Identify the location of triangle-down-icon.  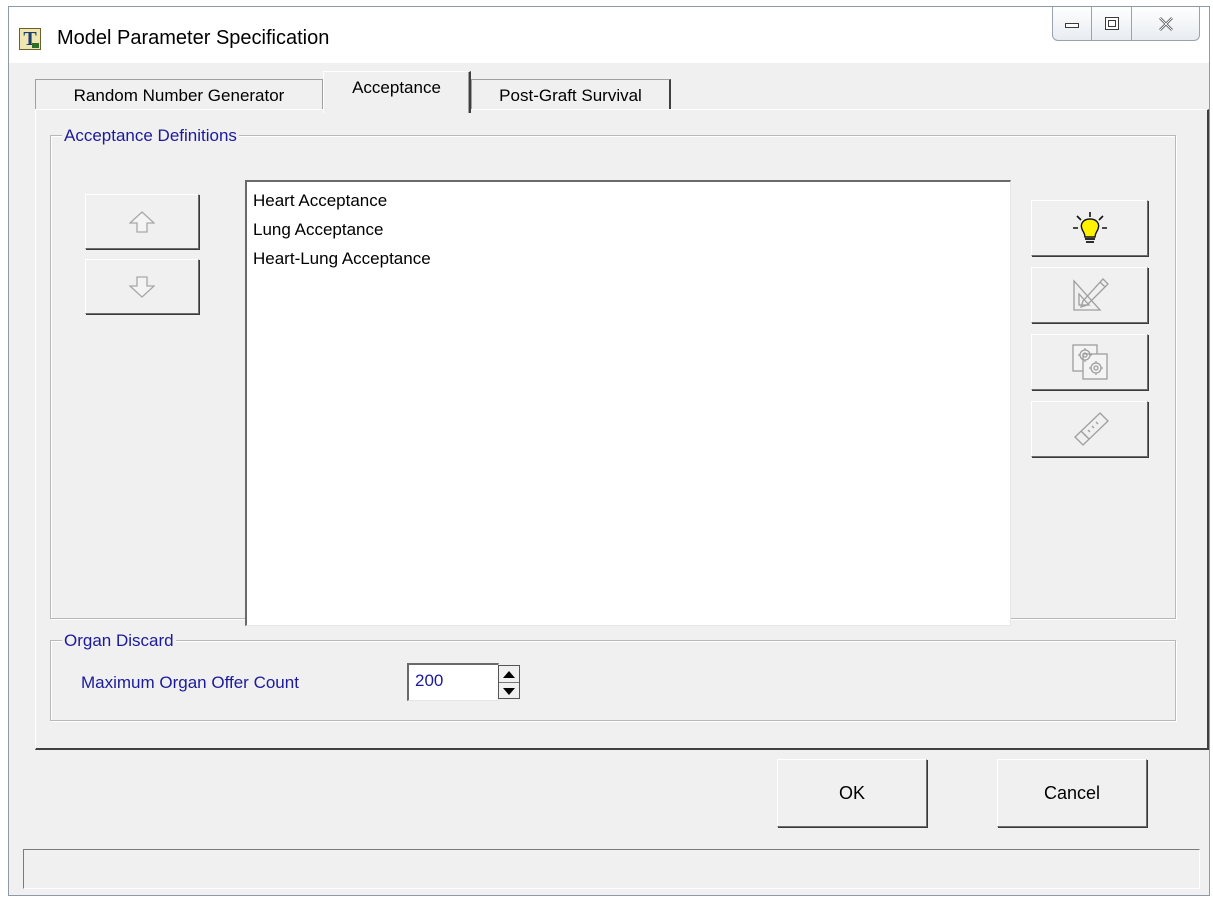
(509, 691).